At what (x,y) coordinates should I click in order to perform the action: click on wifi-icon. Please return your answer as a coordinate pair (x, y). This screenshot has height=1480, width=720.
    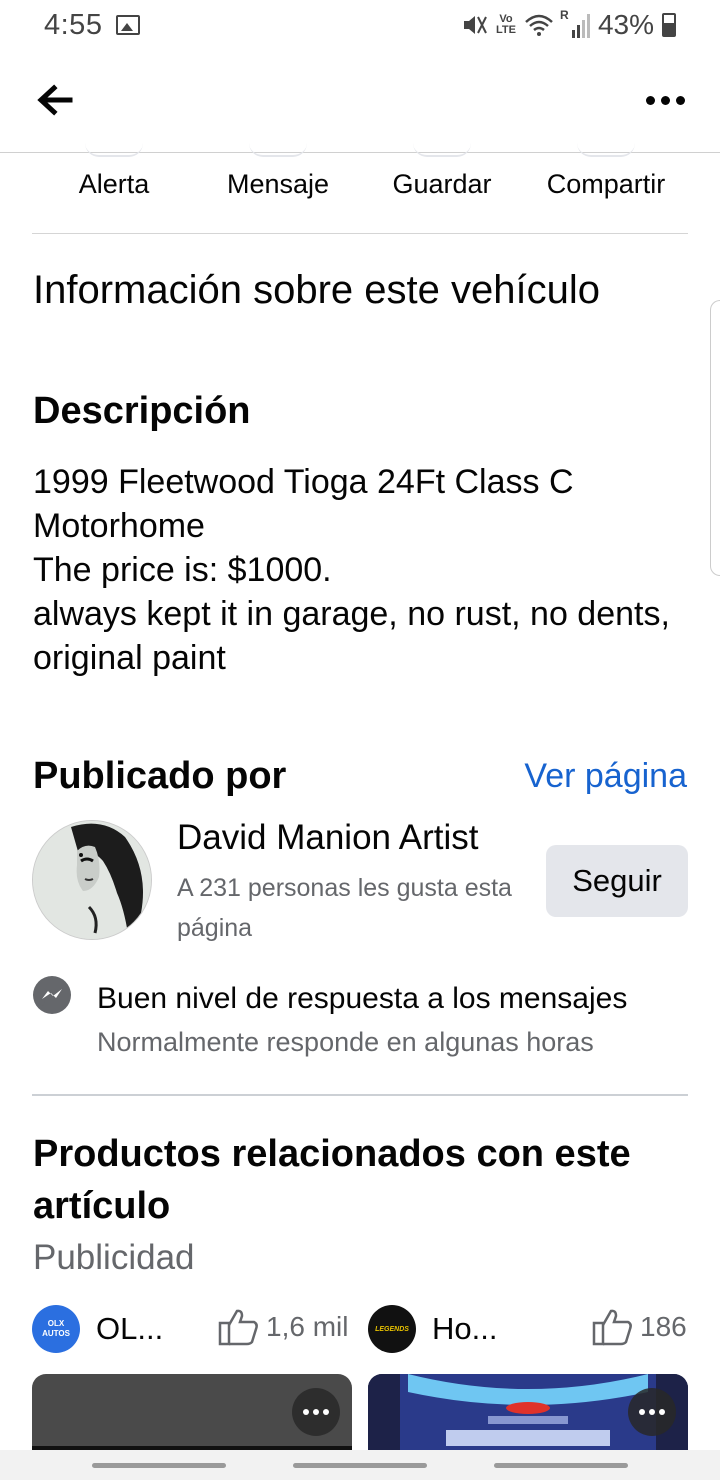
    Looking at the image, I should click on (539, 25).